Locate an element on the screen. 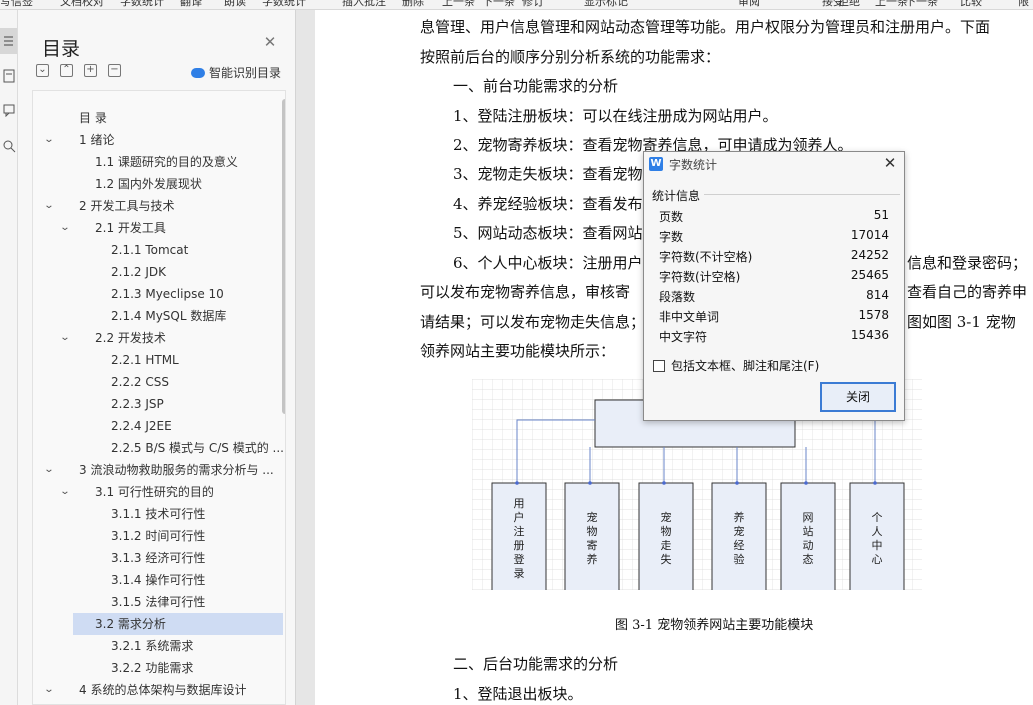  toc-item-label: 2.1.4 MySQL 数据库 is located at coordinates (169, 316).